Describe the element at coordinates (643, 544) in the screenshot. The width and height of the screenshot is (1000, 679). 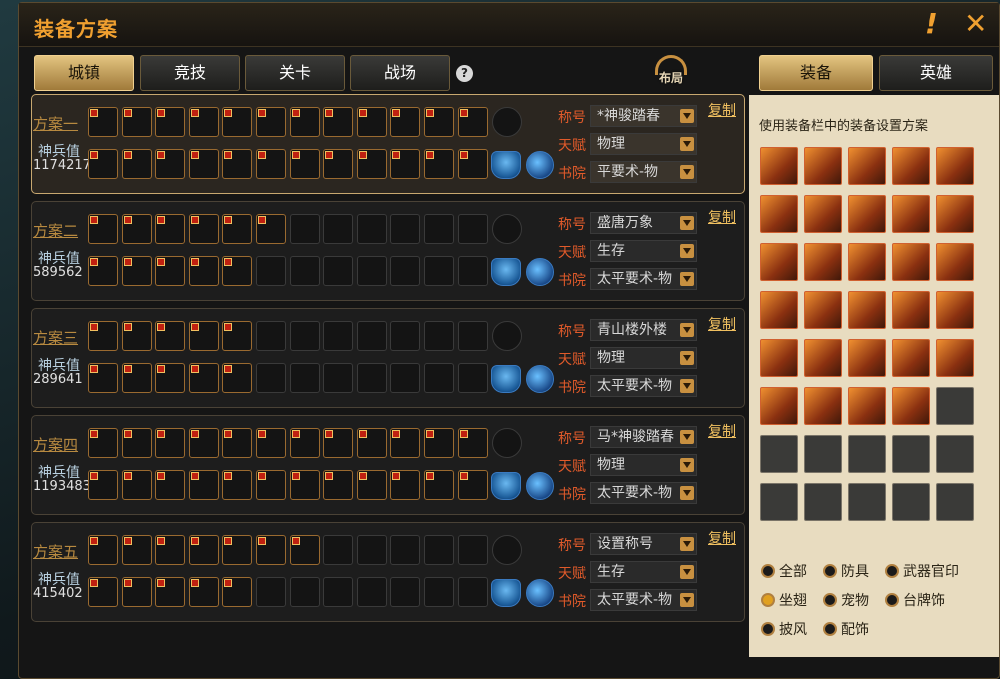
I see `title-select: 设置称号` at that location.